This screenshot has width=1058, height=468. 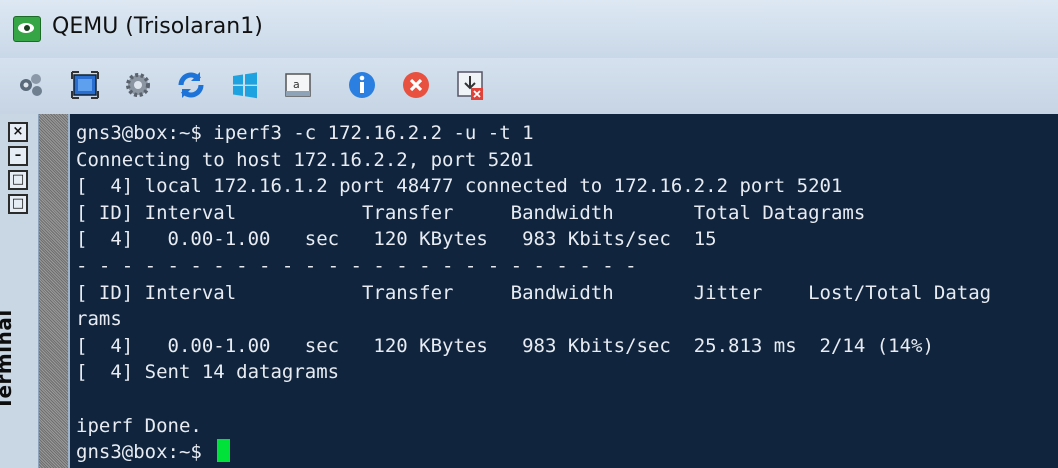 I want to click on prompt-text: gns3@box:~$, so click(x=145, y=452).